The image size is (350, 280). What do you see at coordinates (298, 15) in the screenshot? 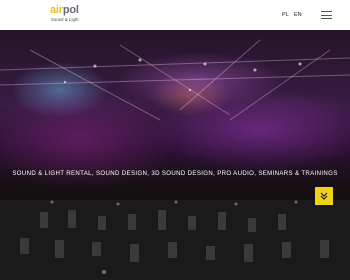
I see `language-en-link: EN` at bounding box center [298, 15].